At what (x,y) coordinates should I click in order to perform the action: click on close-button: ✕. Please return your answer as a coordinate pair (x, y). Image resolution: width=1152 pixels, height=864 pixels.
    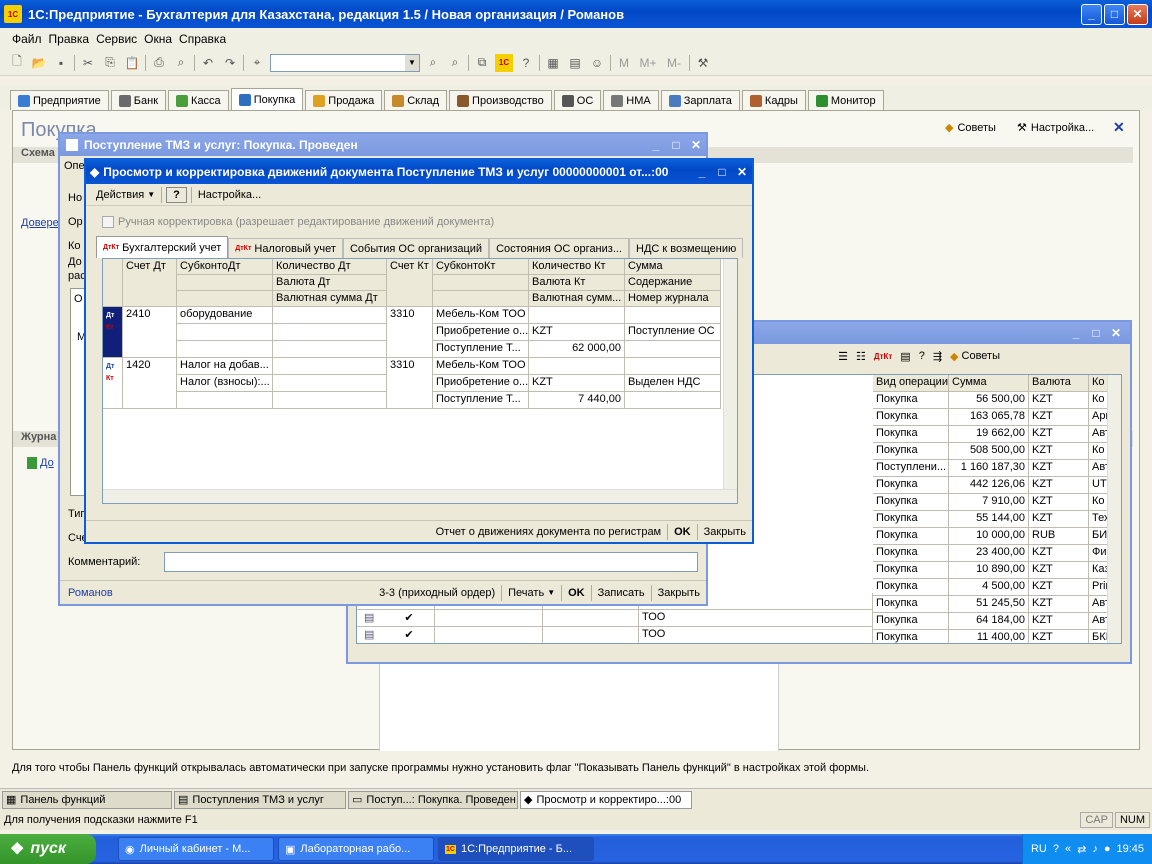
    Looking at the image, I should click on (696, 145).